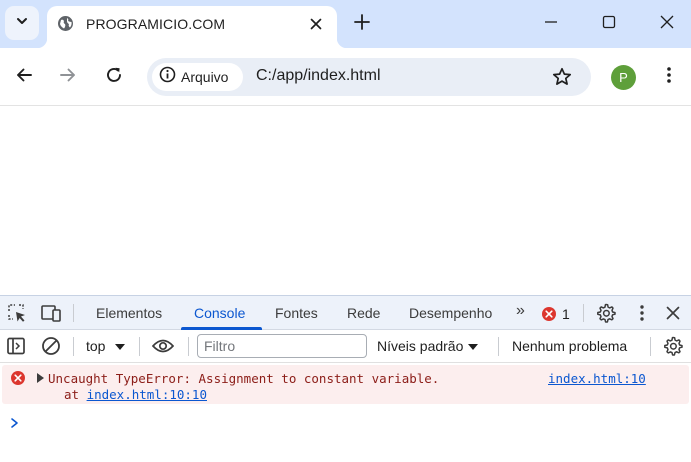 Image resolution: width=691 pixels, height=462 pixels. What do you see at coordinates (566, 314) in the screenshot?
I see `error-count-label: 1` at bounding box center [566, 314].